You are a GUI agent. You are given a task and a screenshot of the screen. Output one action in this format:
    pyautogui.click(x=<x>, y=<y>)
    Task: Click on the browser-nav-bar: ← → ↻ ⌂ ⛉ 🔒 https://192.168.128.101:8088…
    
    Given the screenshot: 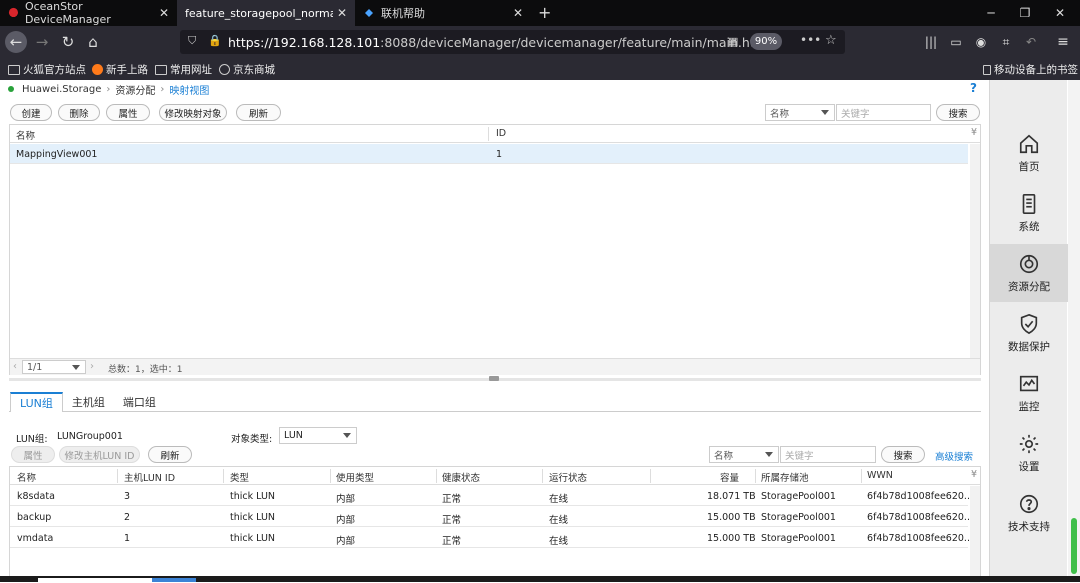 What is the action you would take?
    pyautogui.click(x=540, y=42)
    